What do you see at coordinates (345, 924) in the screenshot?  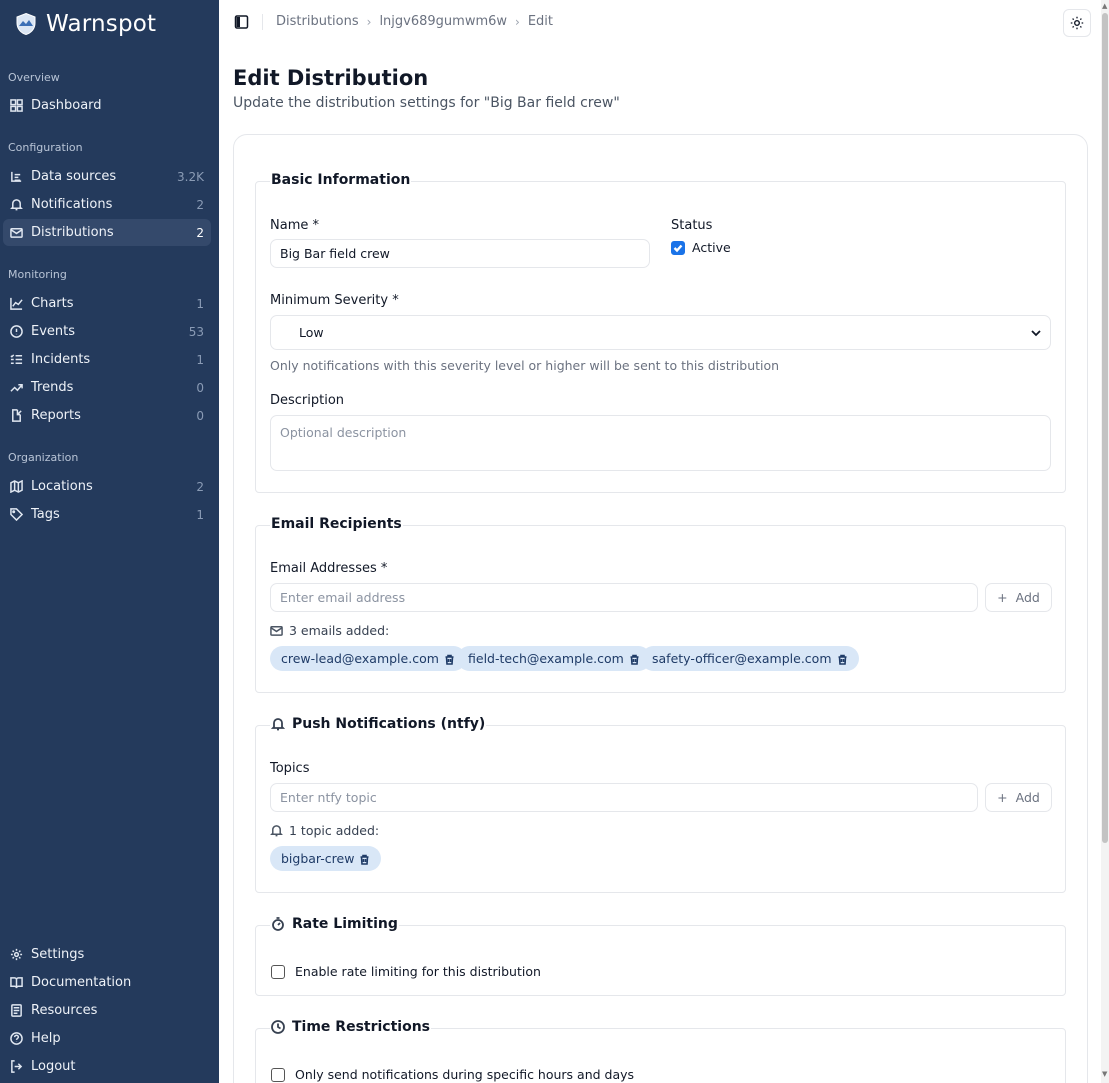 I see `section-title-text: Rate Limiting` at bounding box center [345, 924].